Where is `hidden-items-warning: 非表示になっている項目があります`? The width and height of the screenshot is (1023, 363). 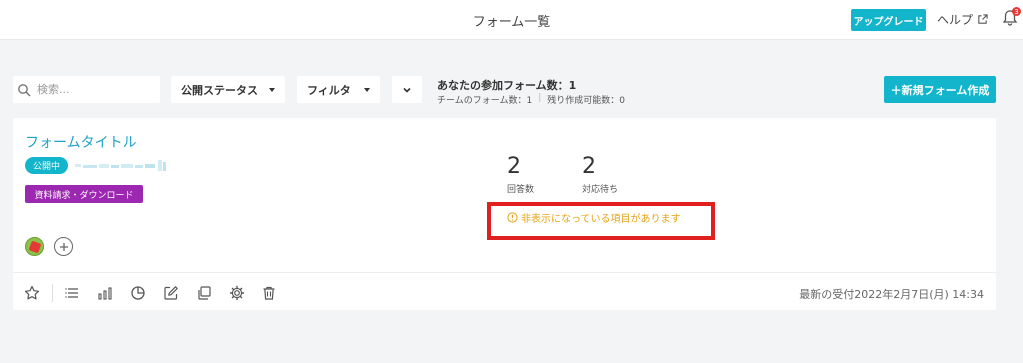 hidden-items-warning: 非表示になっている項目があります is located at coordinates (594, 217).